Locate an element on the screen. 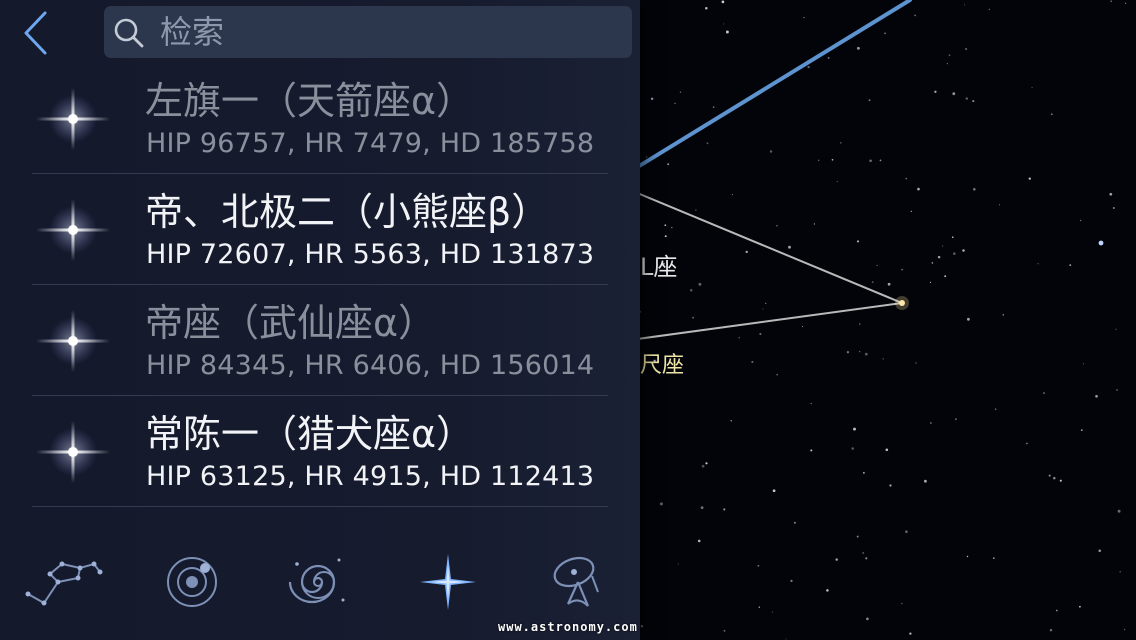  tab-satellites is located at coordinates (576, 582).